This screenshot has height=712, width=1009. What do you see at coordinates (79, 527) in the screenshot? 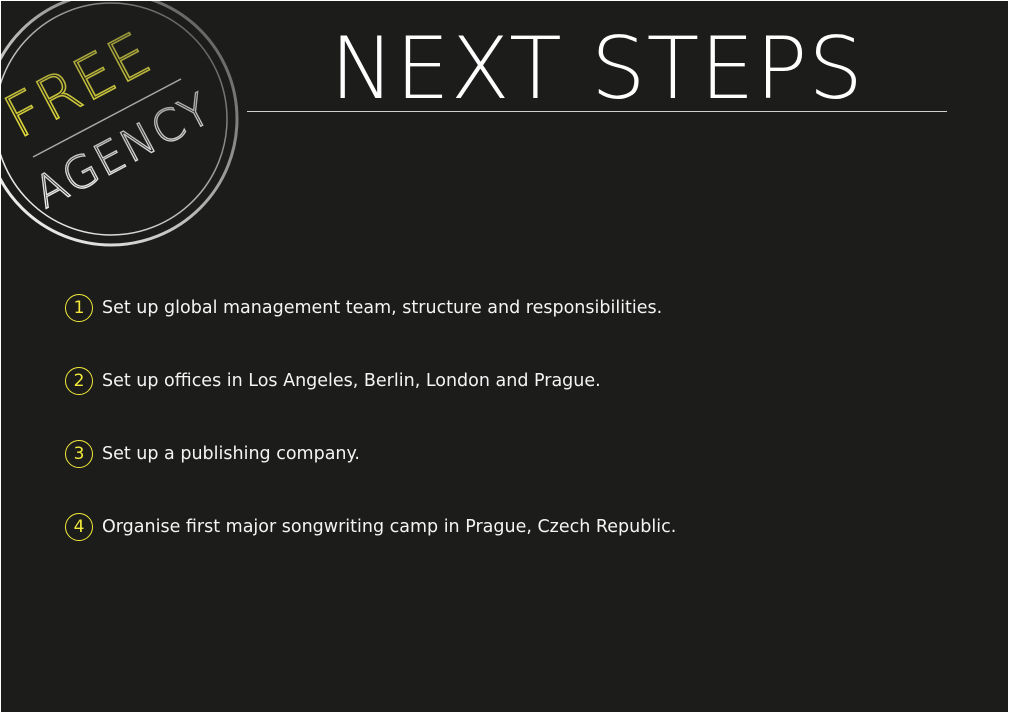
I see `step-number-badge: 4` at bounding box center [79, 527].